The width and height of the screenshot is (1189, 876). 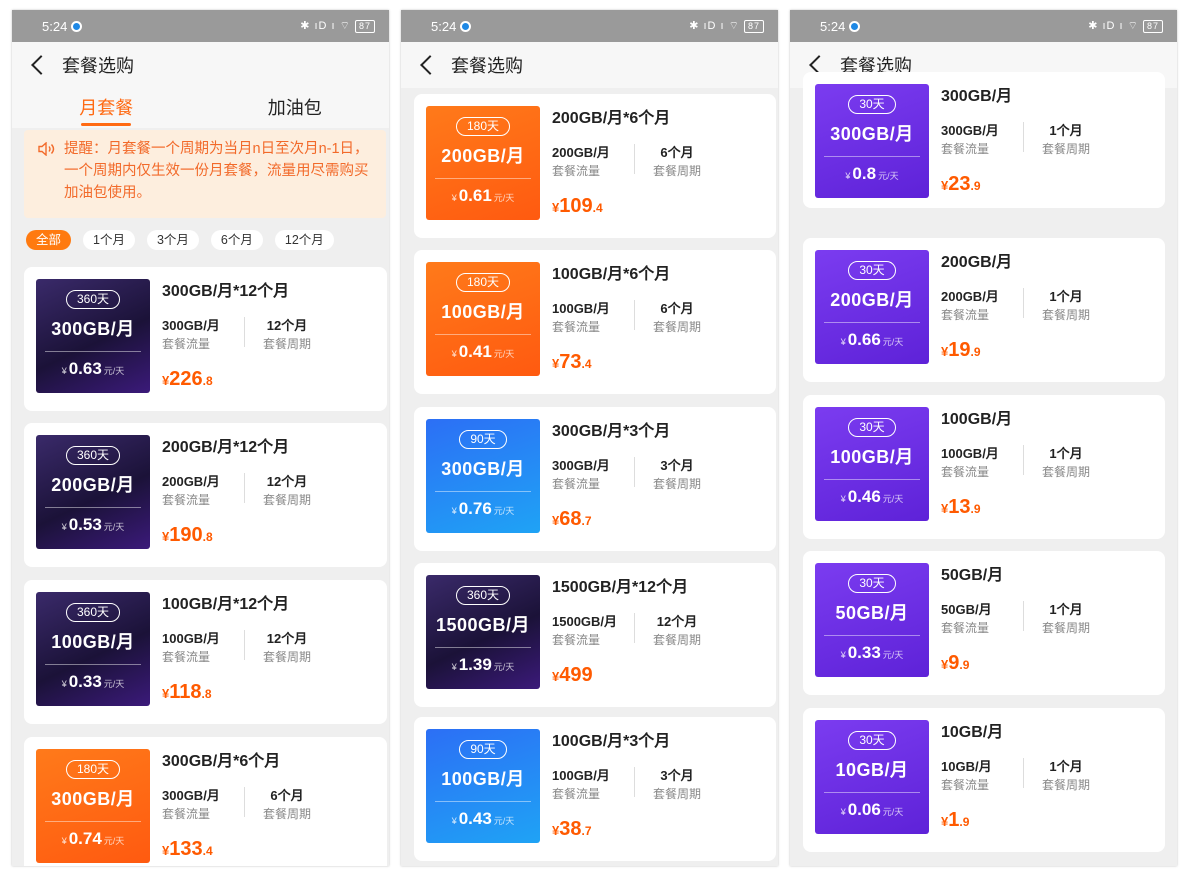 I want to click on daily-cost-value: 0.76, so click(x=475, y=508).